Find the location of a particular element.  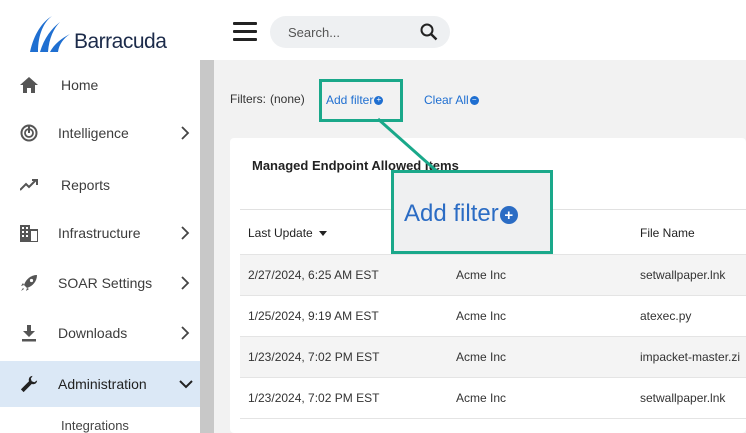

search-input is located at coordinates (353, 32).